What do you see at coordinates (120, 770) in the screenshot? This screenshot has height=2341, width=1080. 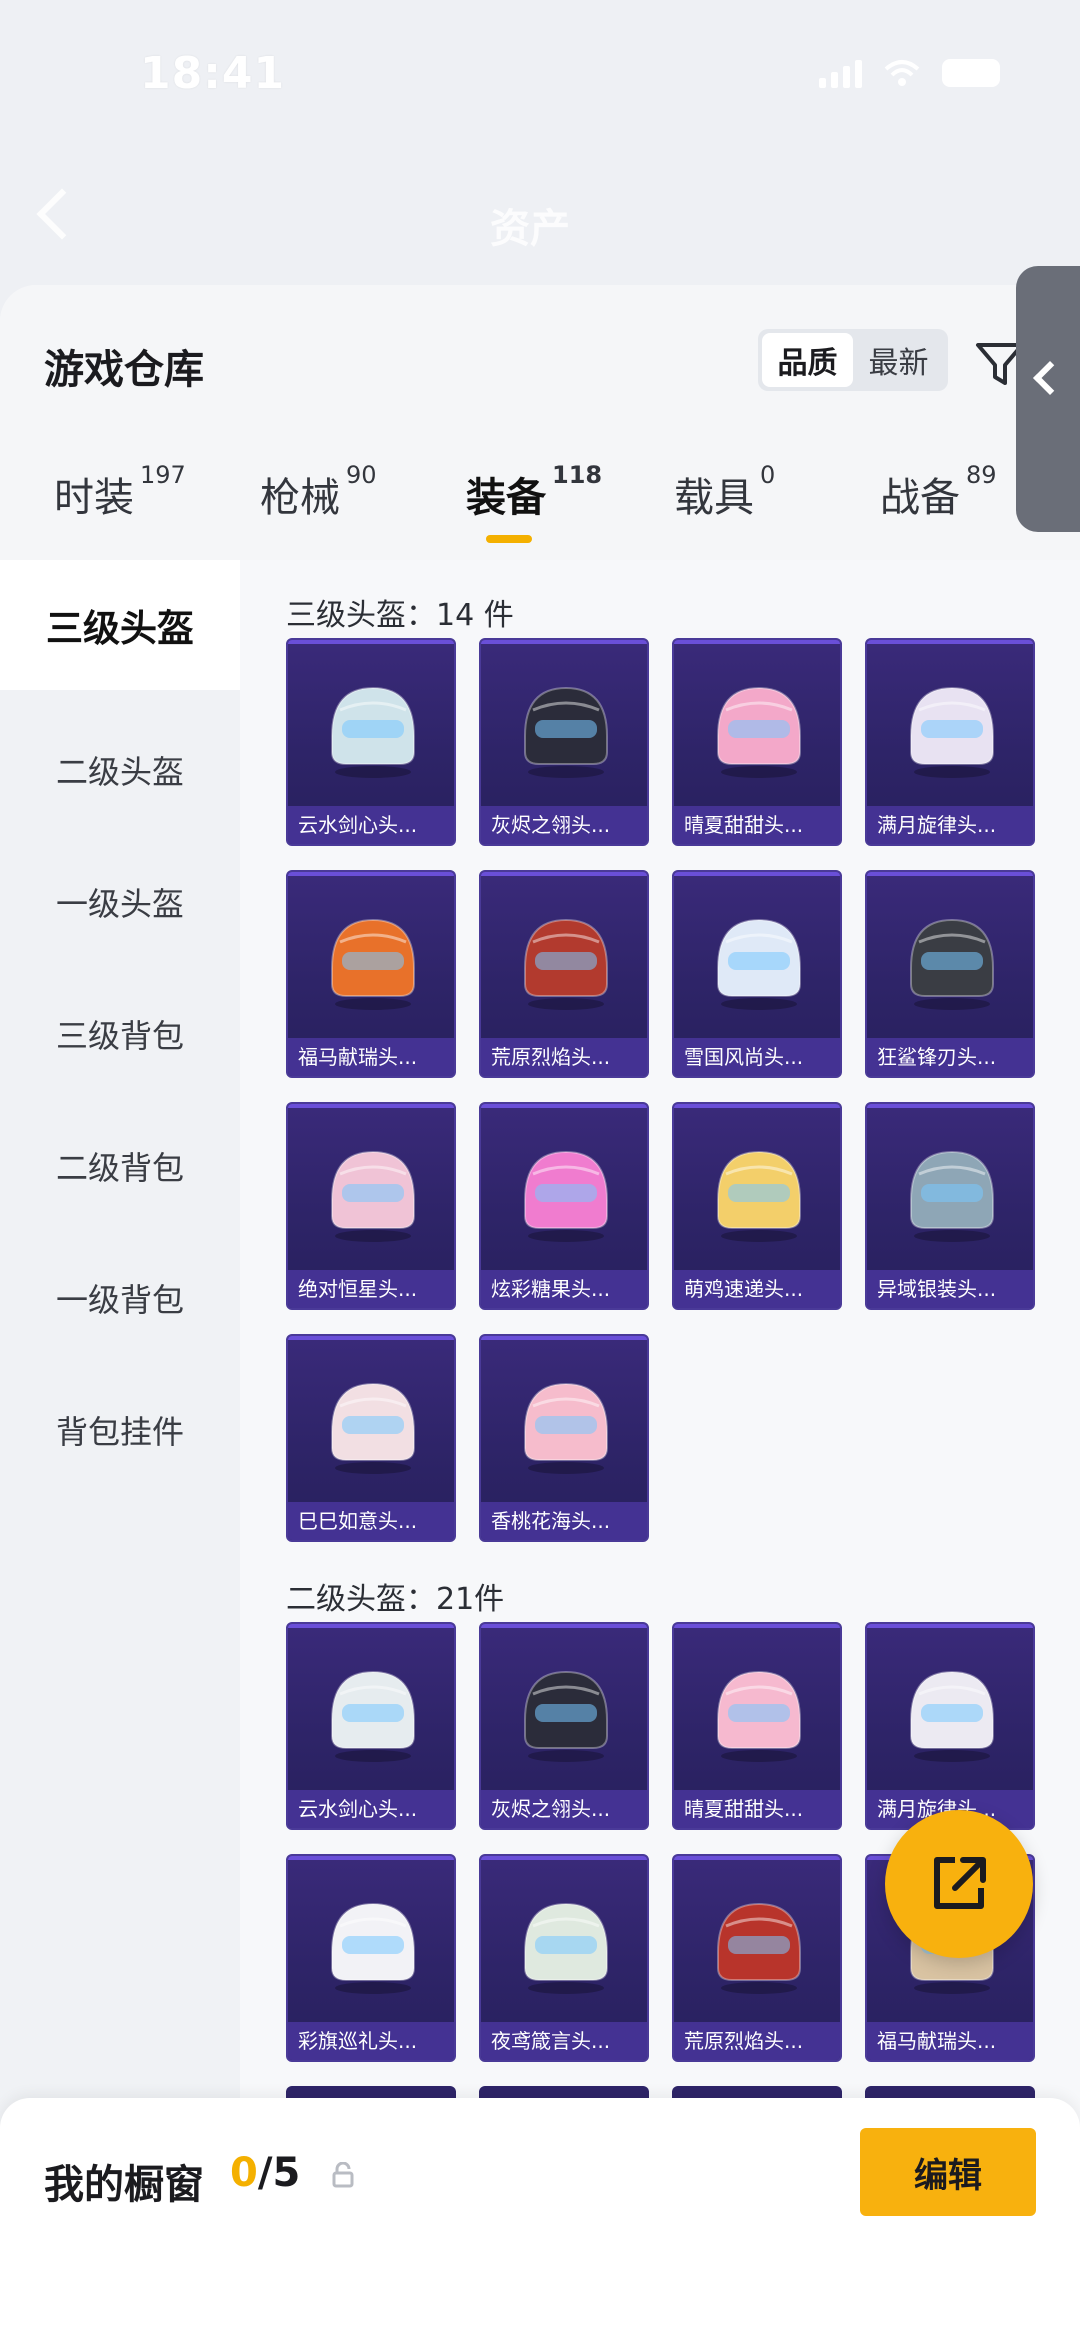 I see `sidebar-item-level2-helmet: 二级头盔` at bounding box center [120, 770].